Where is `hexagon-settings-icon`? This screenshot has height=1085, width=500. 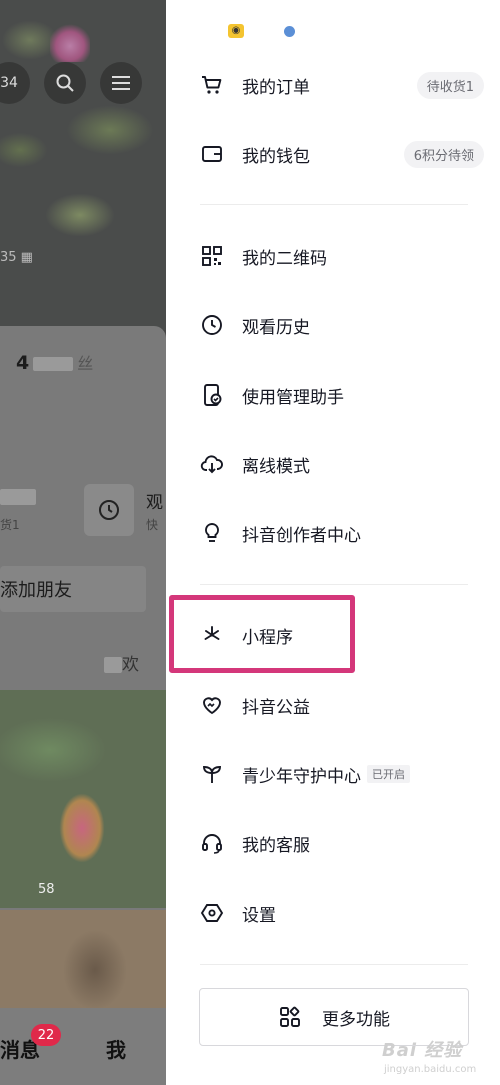
hexagon-settings-icon is located at coordinates (212, 913).